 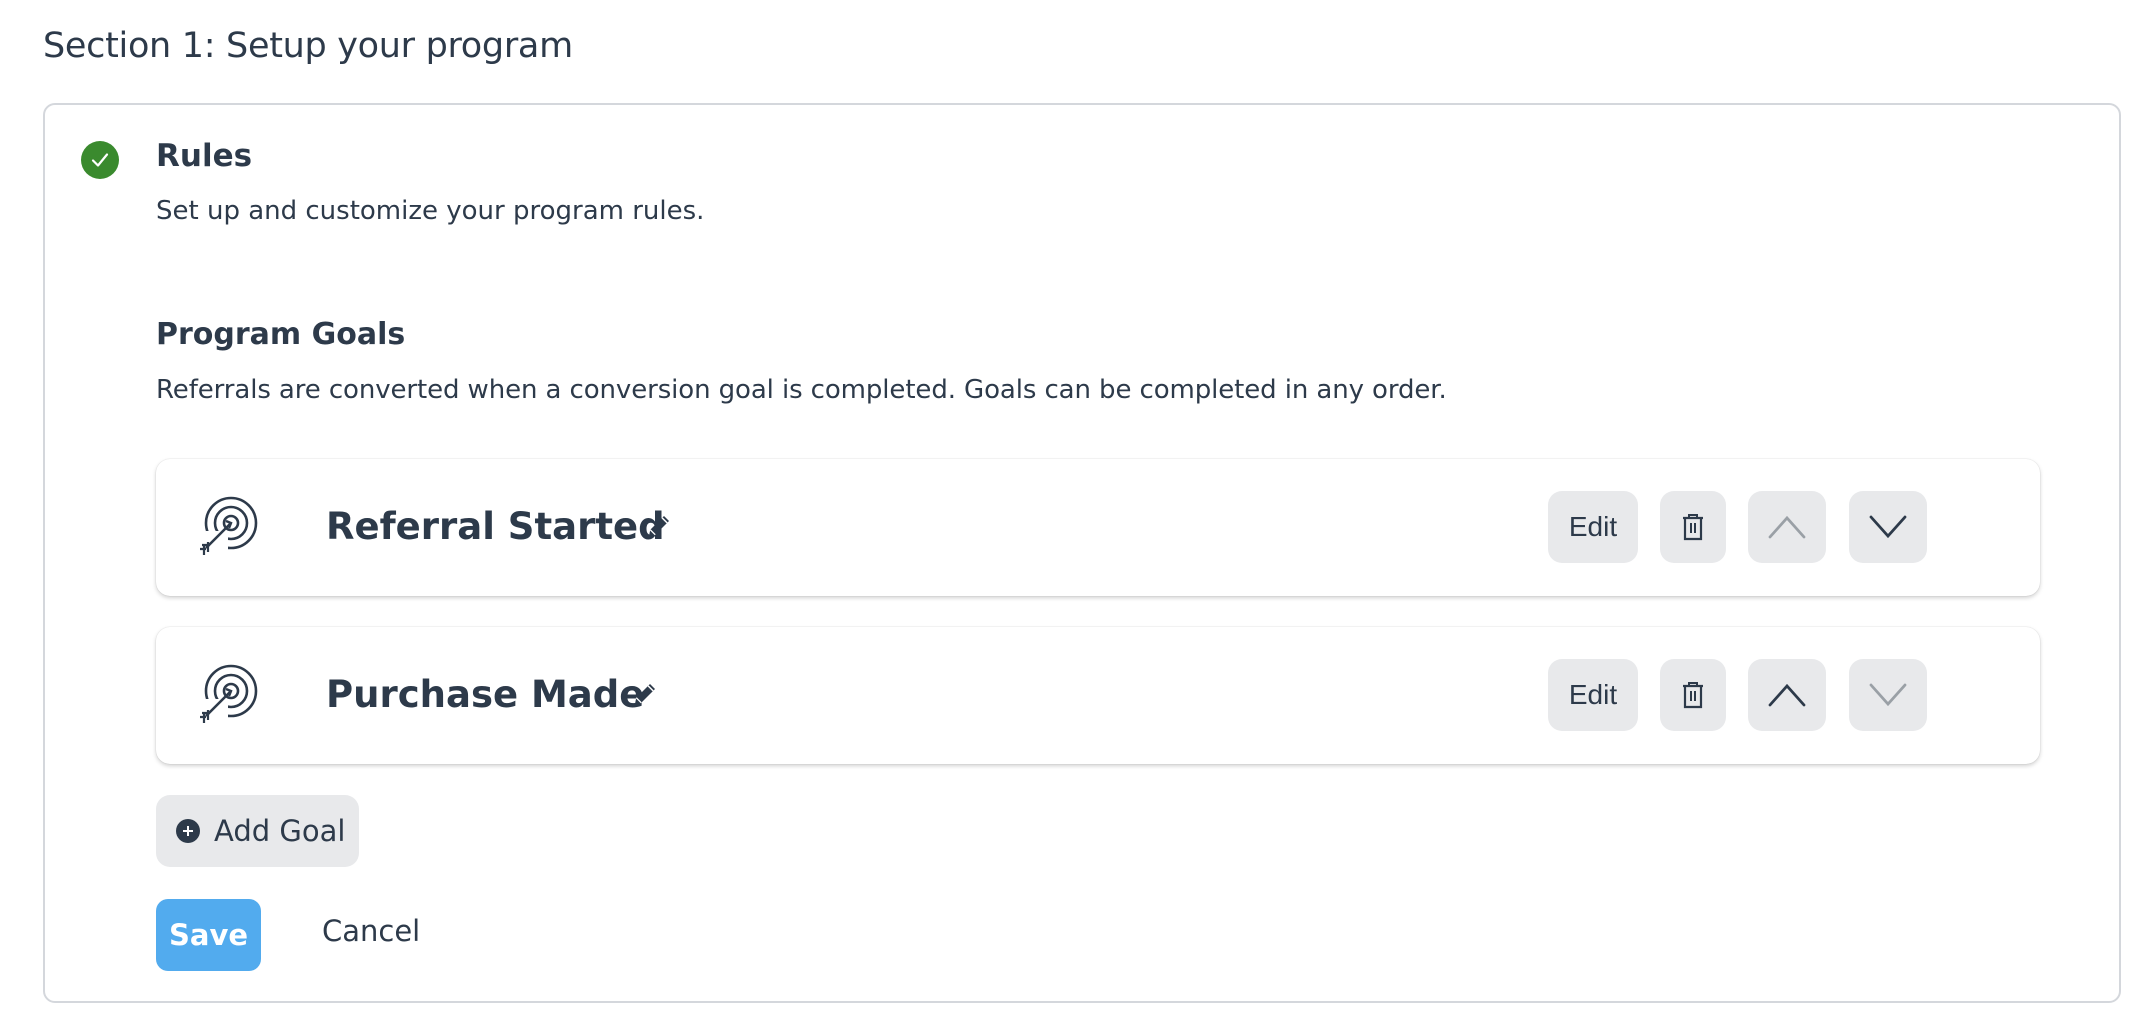 I want to click on section-title: Section 1: Setup your program, so click(x=308, y=46).